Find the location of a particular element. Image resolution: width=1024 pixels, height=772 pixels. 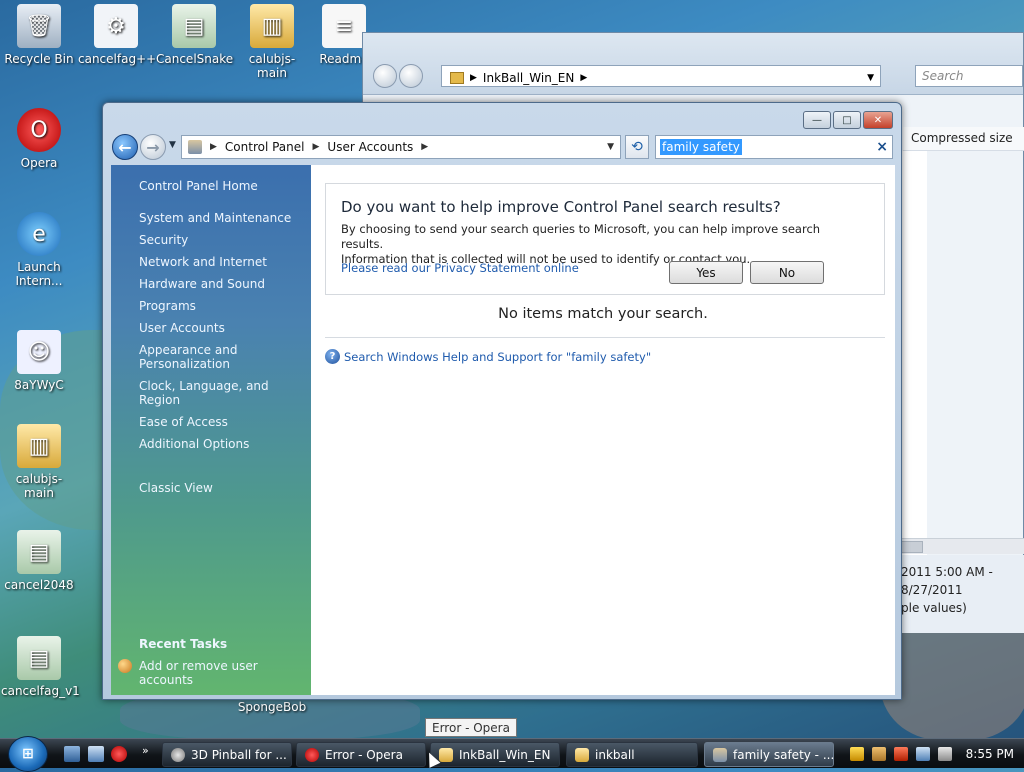

details-values: ple values) is located at coordinates (934, 608).